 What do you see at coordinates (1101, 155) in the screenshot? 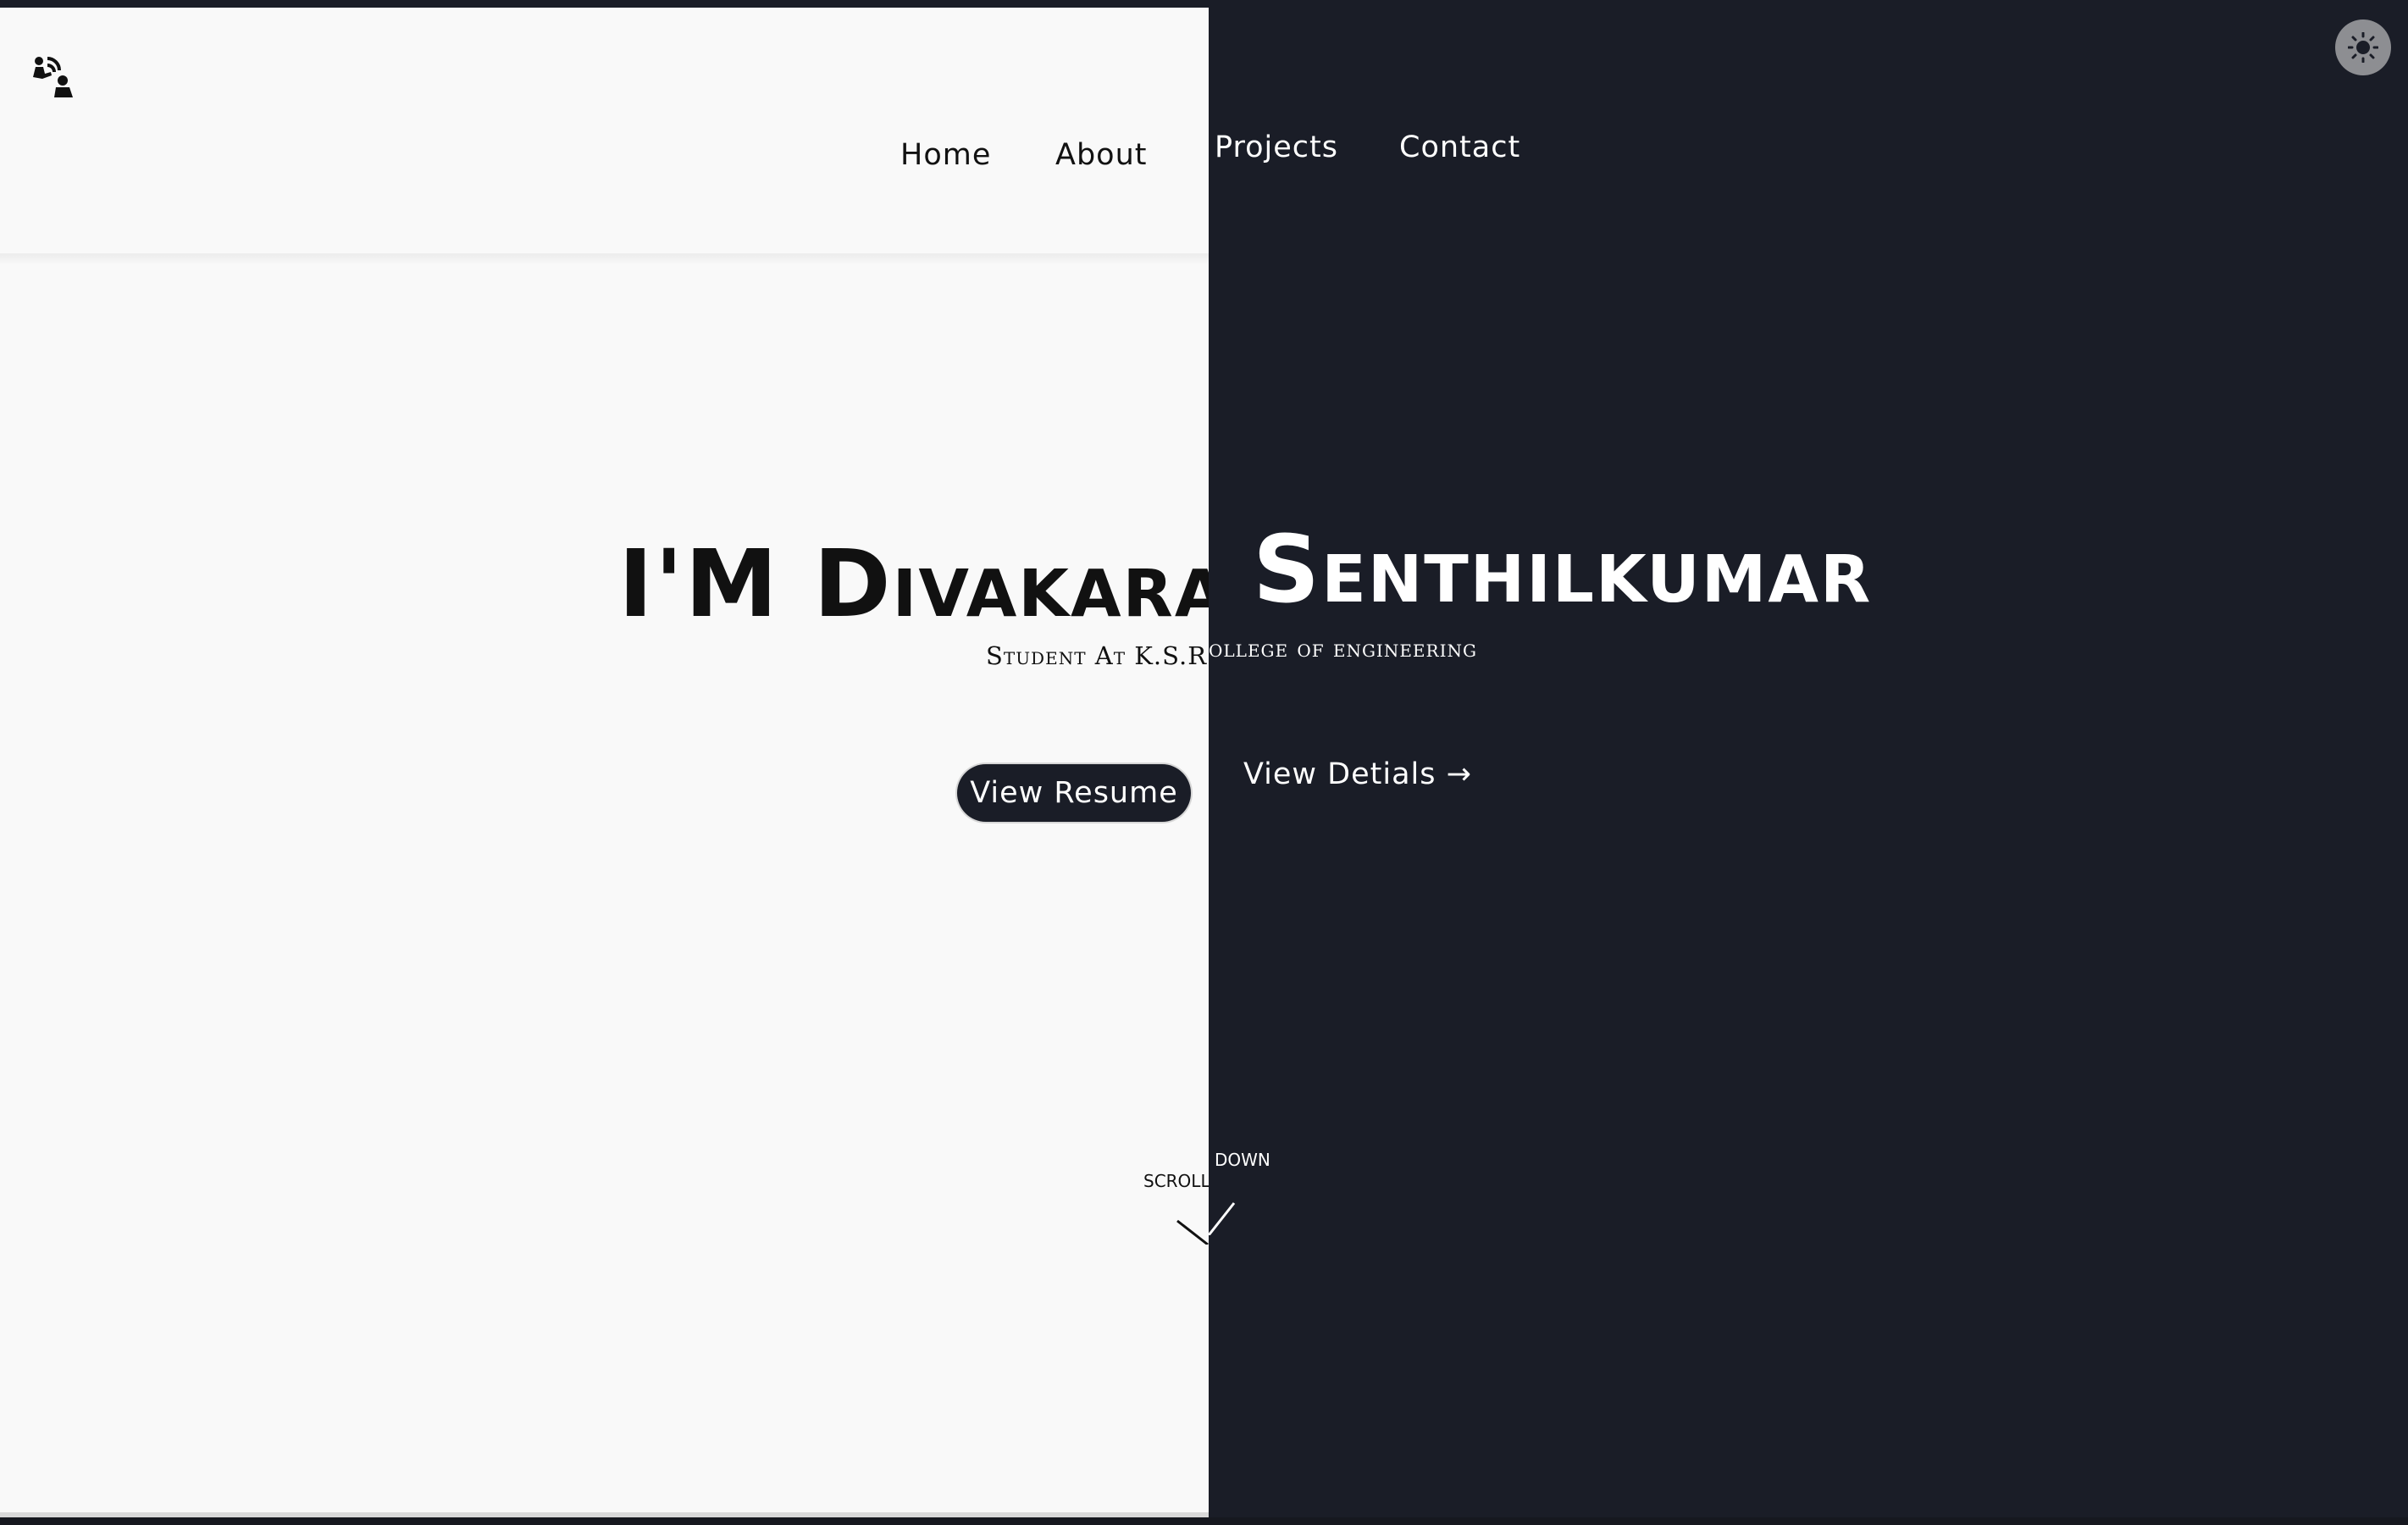
I see `nav-about-link: About` at bounding box center [1101, 155].